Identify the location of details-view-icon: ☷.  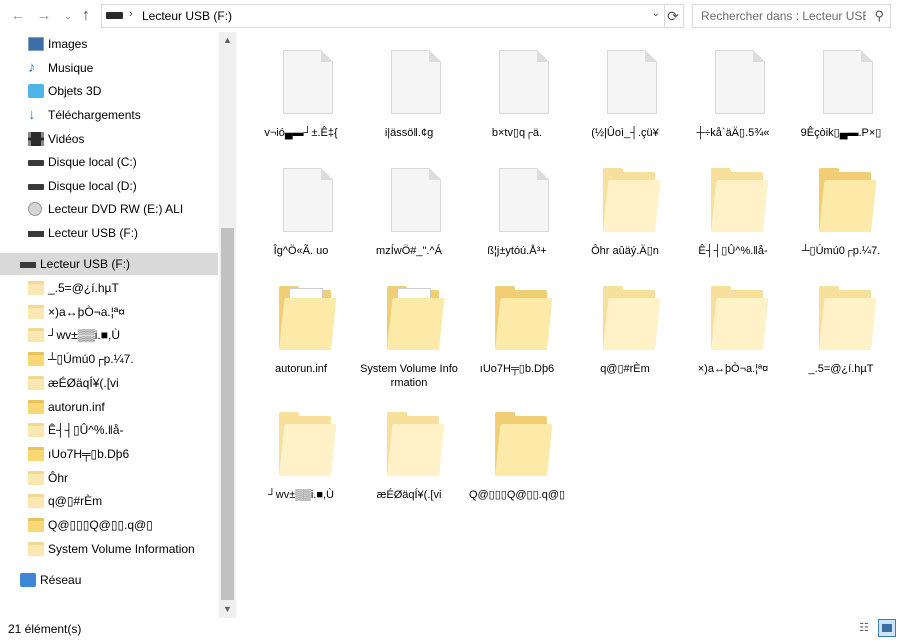
(864, 628).